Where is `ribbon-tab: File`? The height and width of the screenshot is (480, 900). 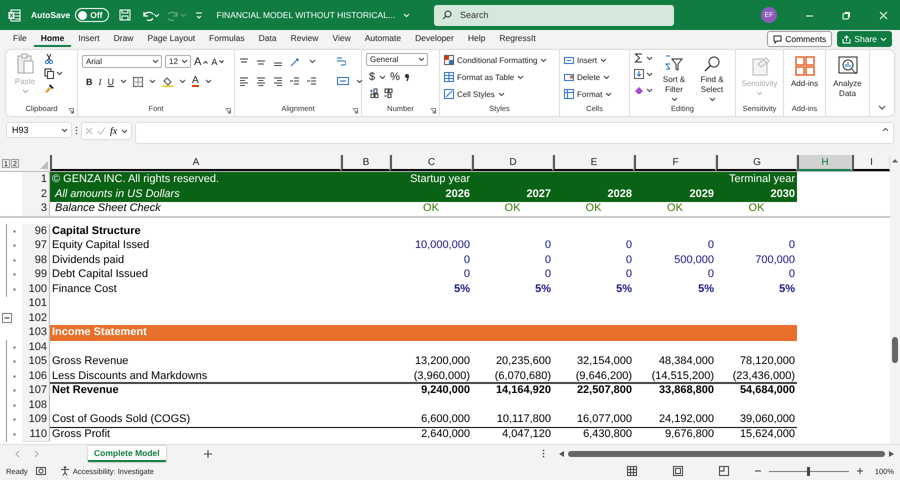 ribbon-tab: File is located at coordinates (20, 39).